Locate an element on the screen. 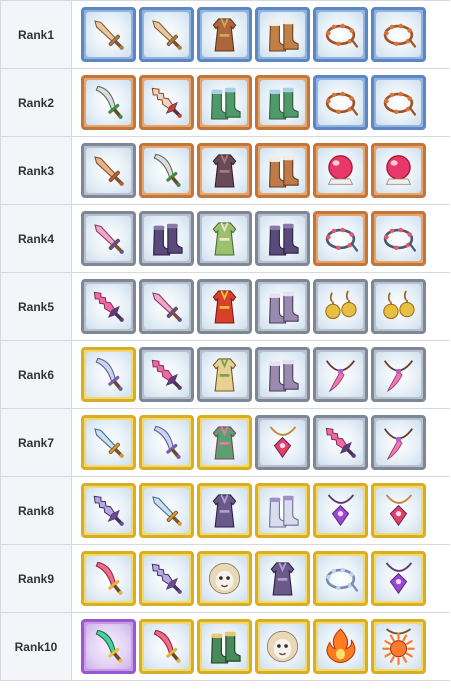 This screenshot has width=451, height=690. rank-row: Rank10 is located at coordinates (225, 647).